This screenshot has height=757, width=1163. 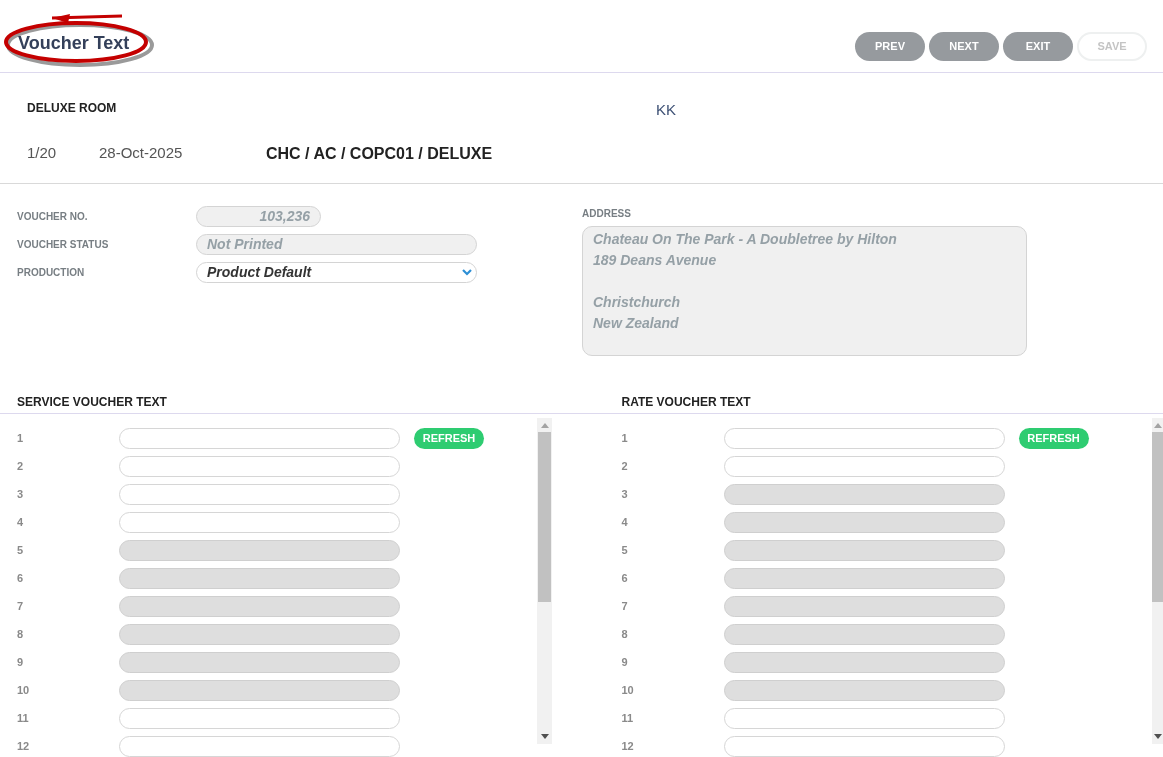 What do you see at coordinates (379, 153) in the screenshot?
I see `service-route: CHC / AC / COPC01 / DELUXE` at bounding box center [379, 153].